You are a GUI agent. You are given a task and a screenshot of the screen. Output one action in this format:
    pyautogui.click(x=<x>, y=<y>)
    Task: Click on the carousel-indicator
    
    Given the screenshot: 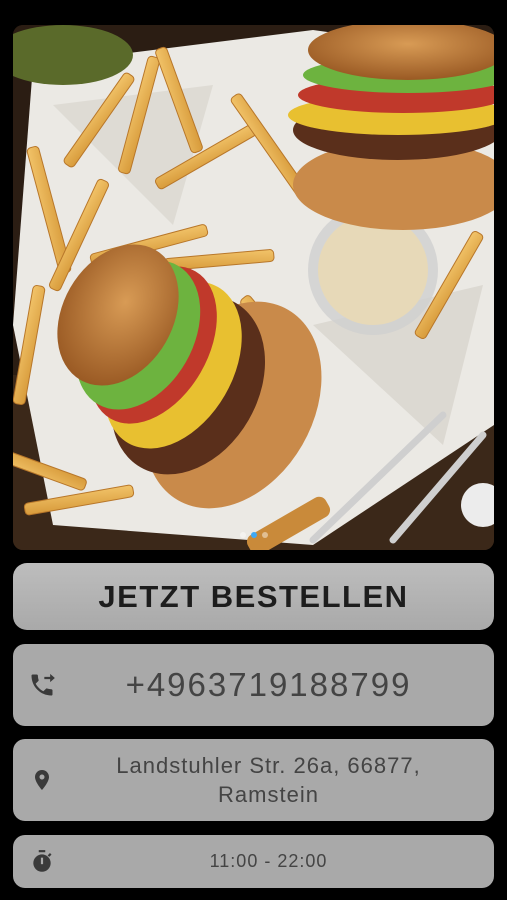 What is the action you would take?
    pyautogui.click(x=253, y=535)
    